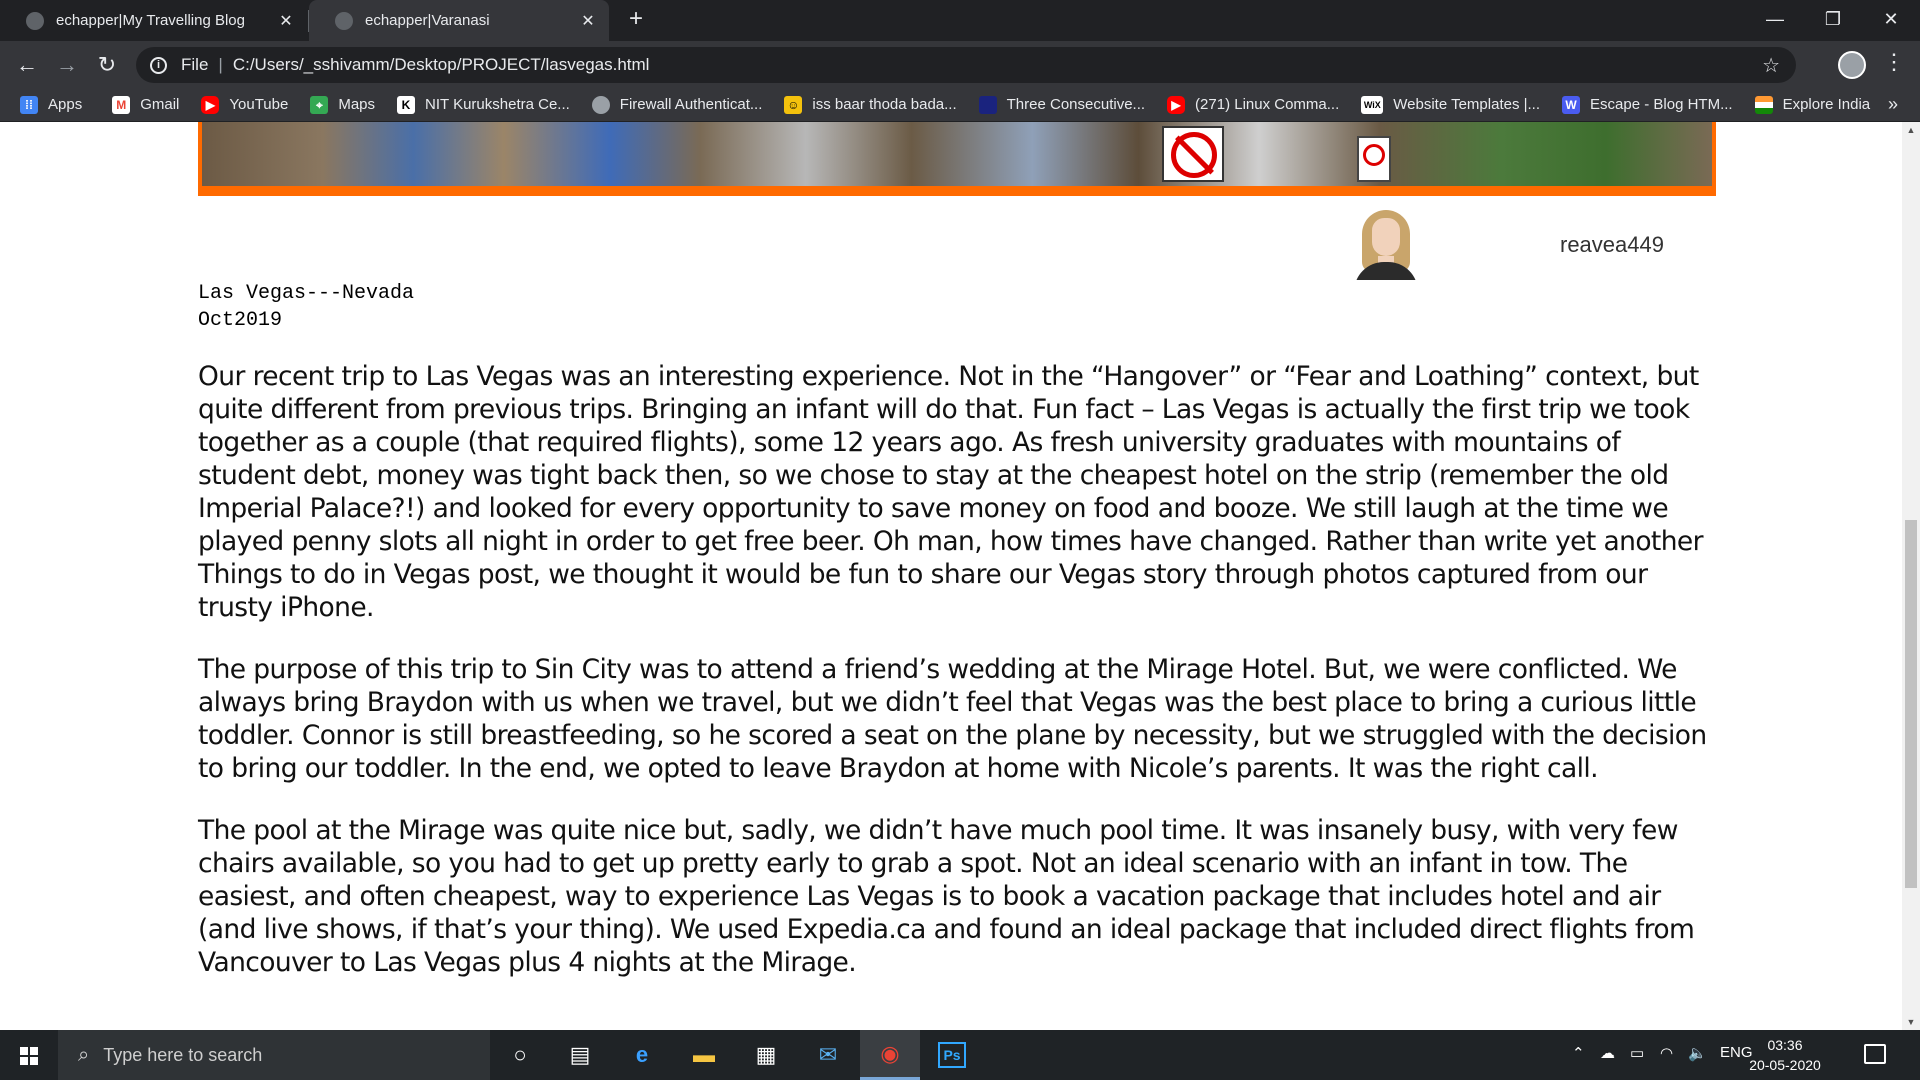 The width and height of the screenshot is (1920, 1080). I want to click on bookmark-youtube: ▶ YouTube, so click(244, 105).